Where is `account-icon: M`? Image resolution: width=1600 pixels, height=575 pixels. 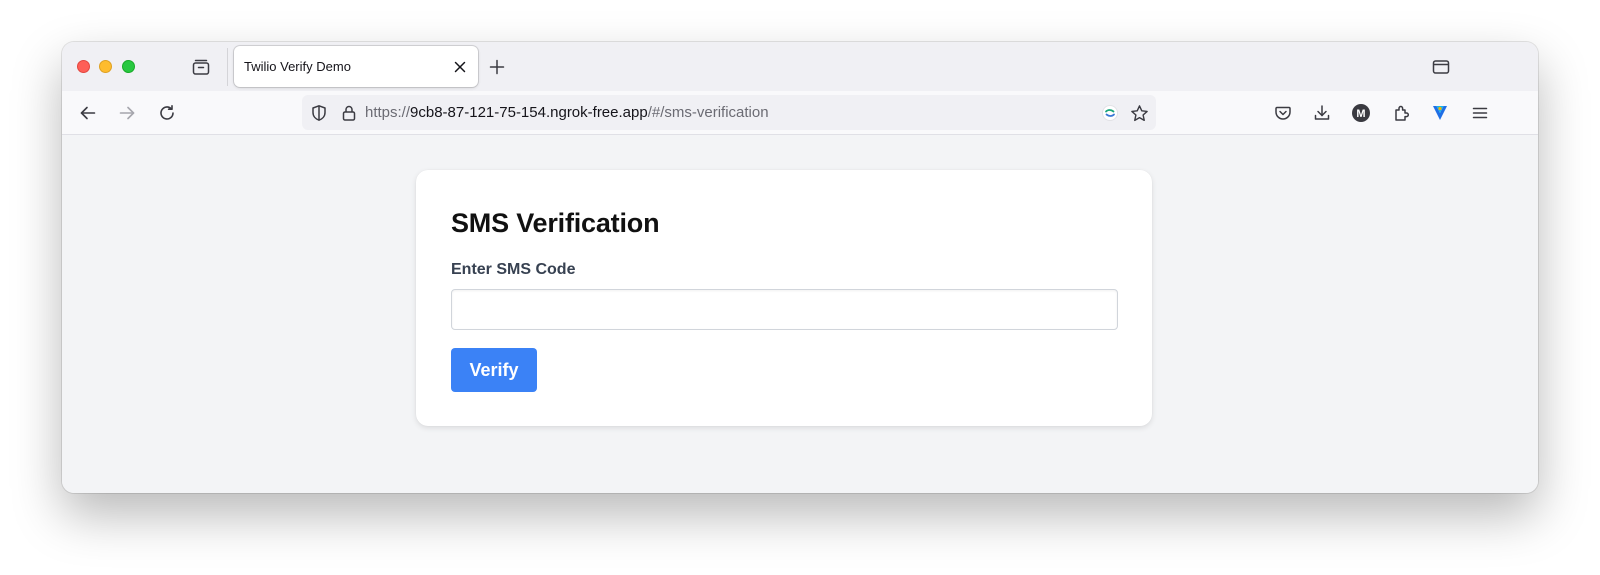 account-icon: M is located at coordinates (1361, 113).